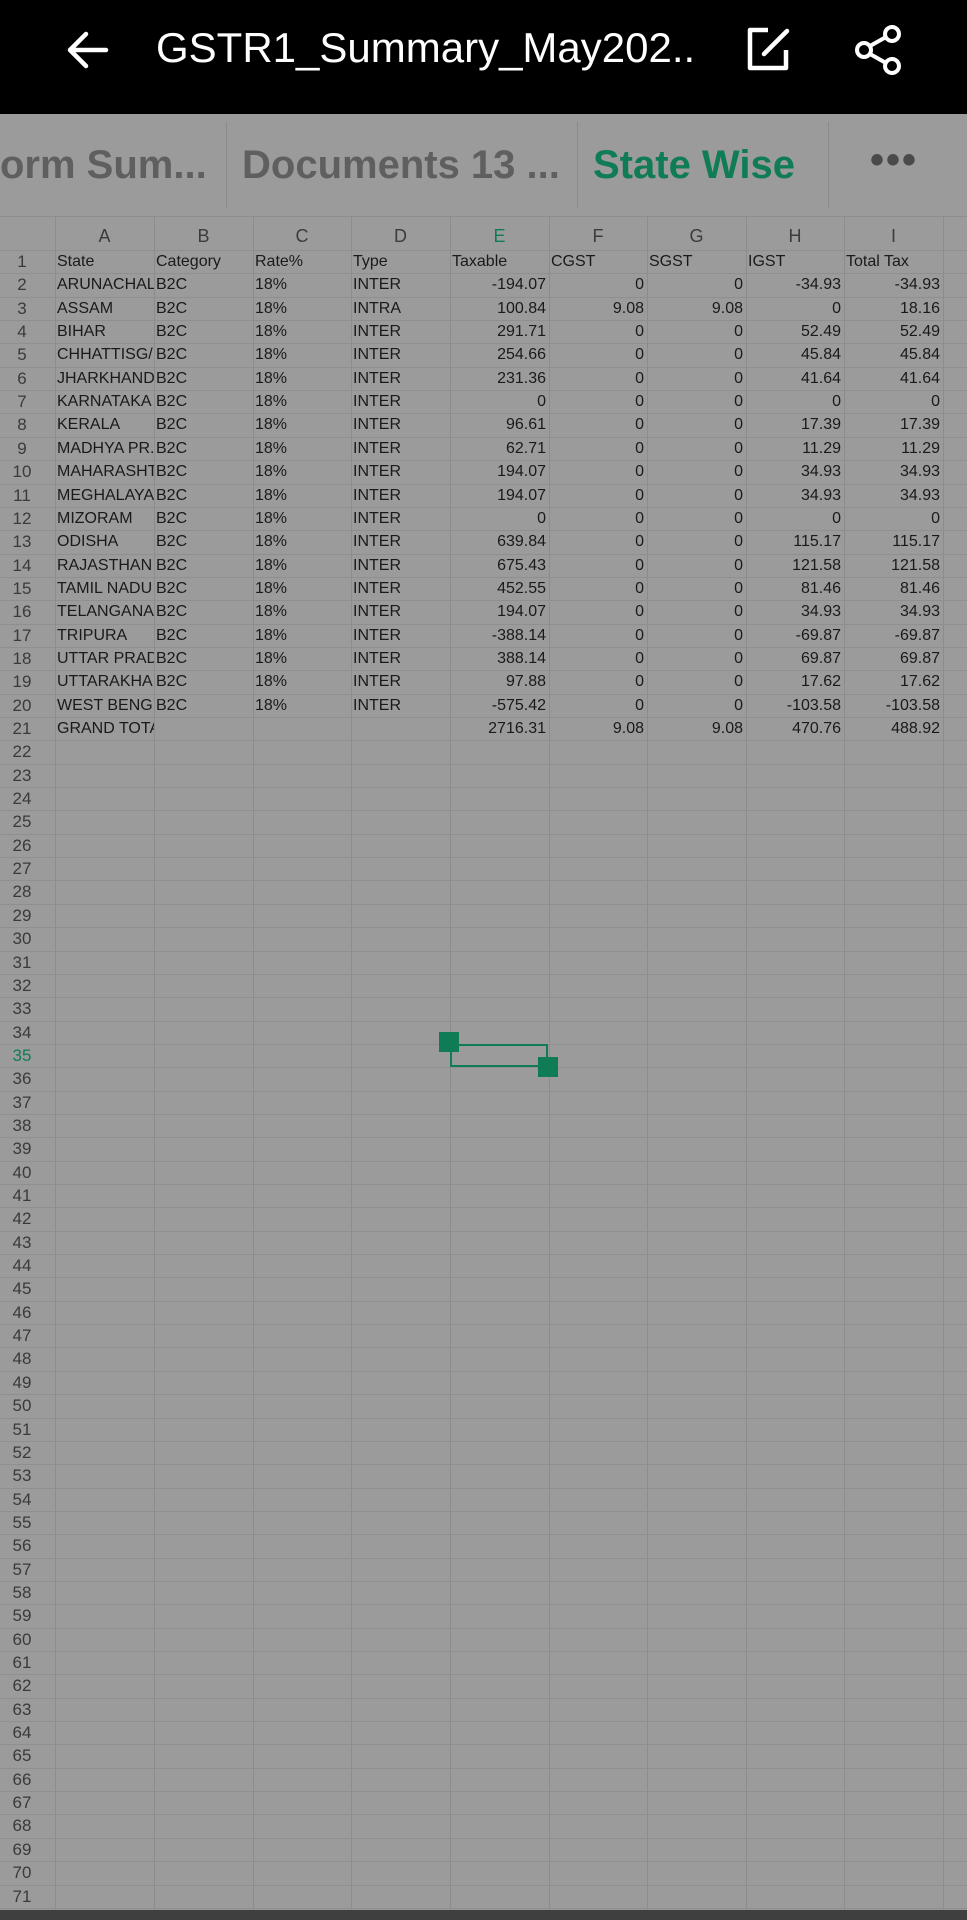 Image resolution: width=967 pixels, height=1920 pixels. Describe the element at coordinates (498, 378) in the screenshot. I see `table-cell: 231.36` at that location.